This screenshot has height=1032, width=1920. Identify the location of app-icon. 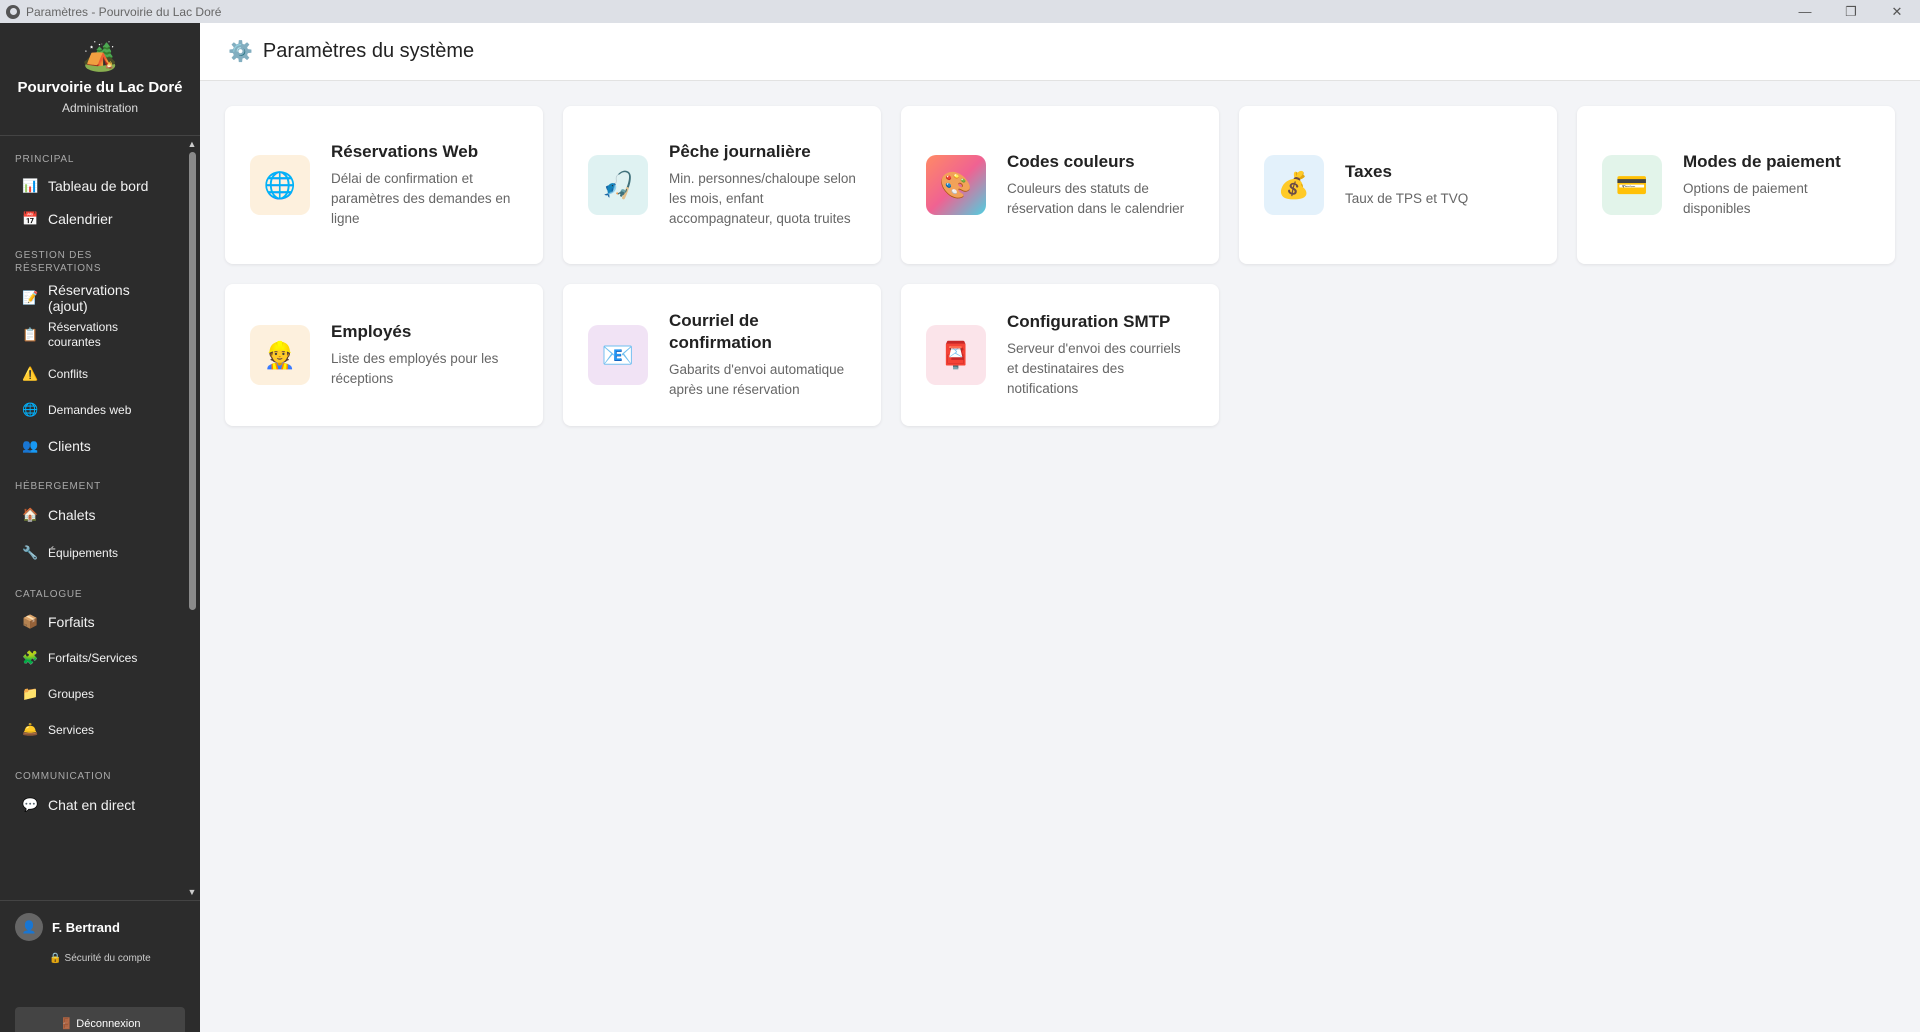
(13, 11).